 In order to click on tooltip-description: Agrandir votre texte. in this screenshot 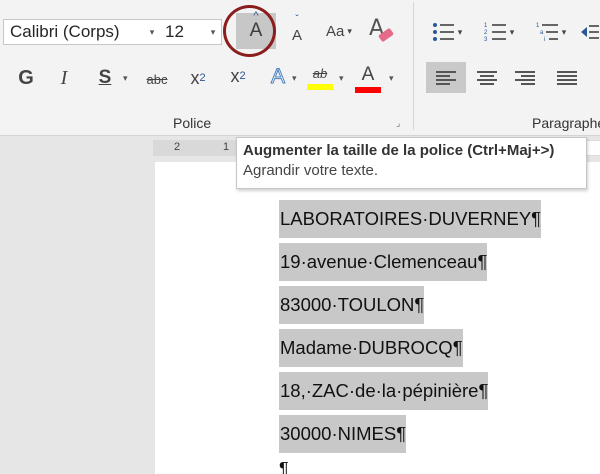, I will do `click(311, 170)`.